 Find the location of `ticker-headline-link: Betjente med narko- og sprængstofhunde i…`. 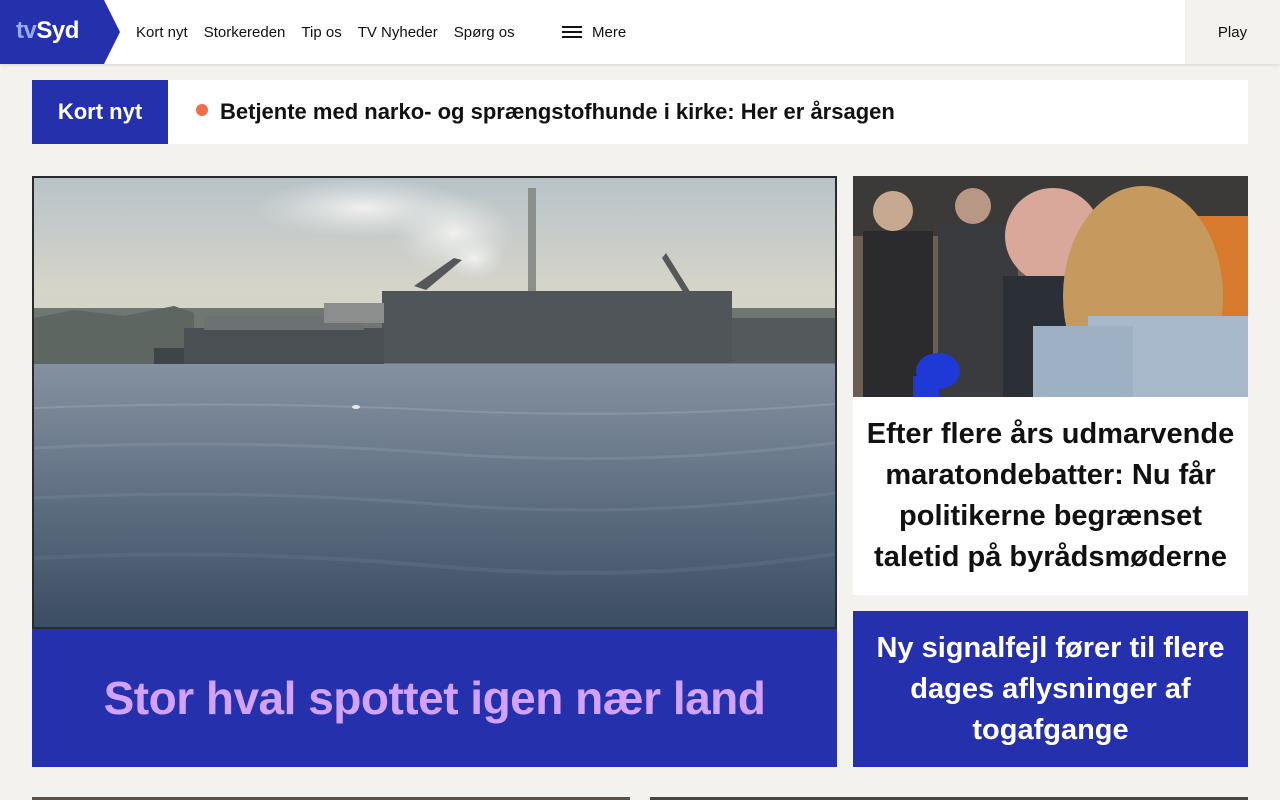

ticker-headline-link: Betjente med narko- og sprængstofhunde i… is located at coordinates (557, 112).